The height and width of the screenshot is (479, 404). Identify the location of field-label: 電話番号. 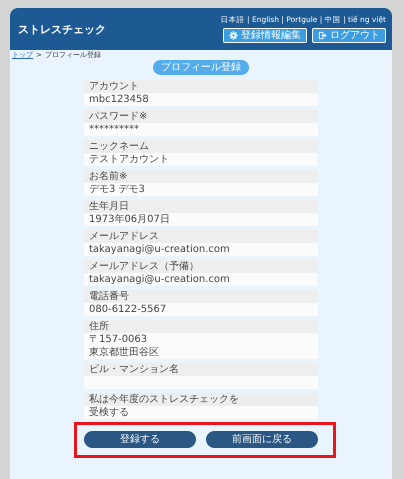
(201, 296).